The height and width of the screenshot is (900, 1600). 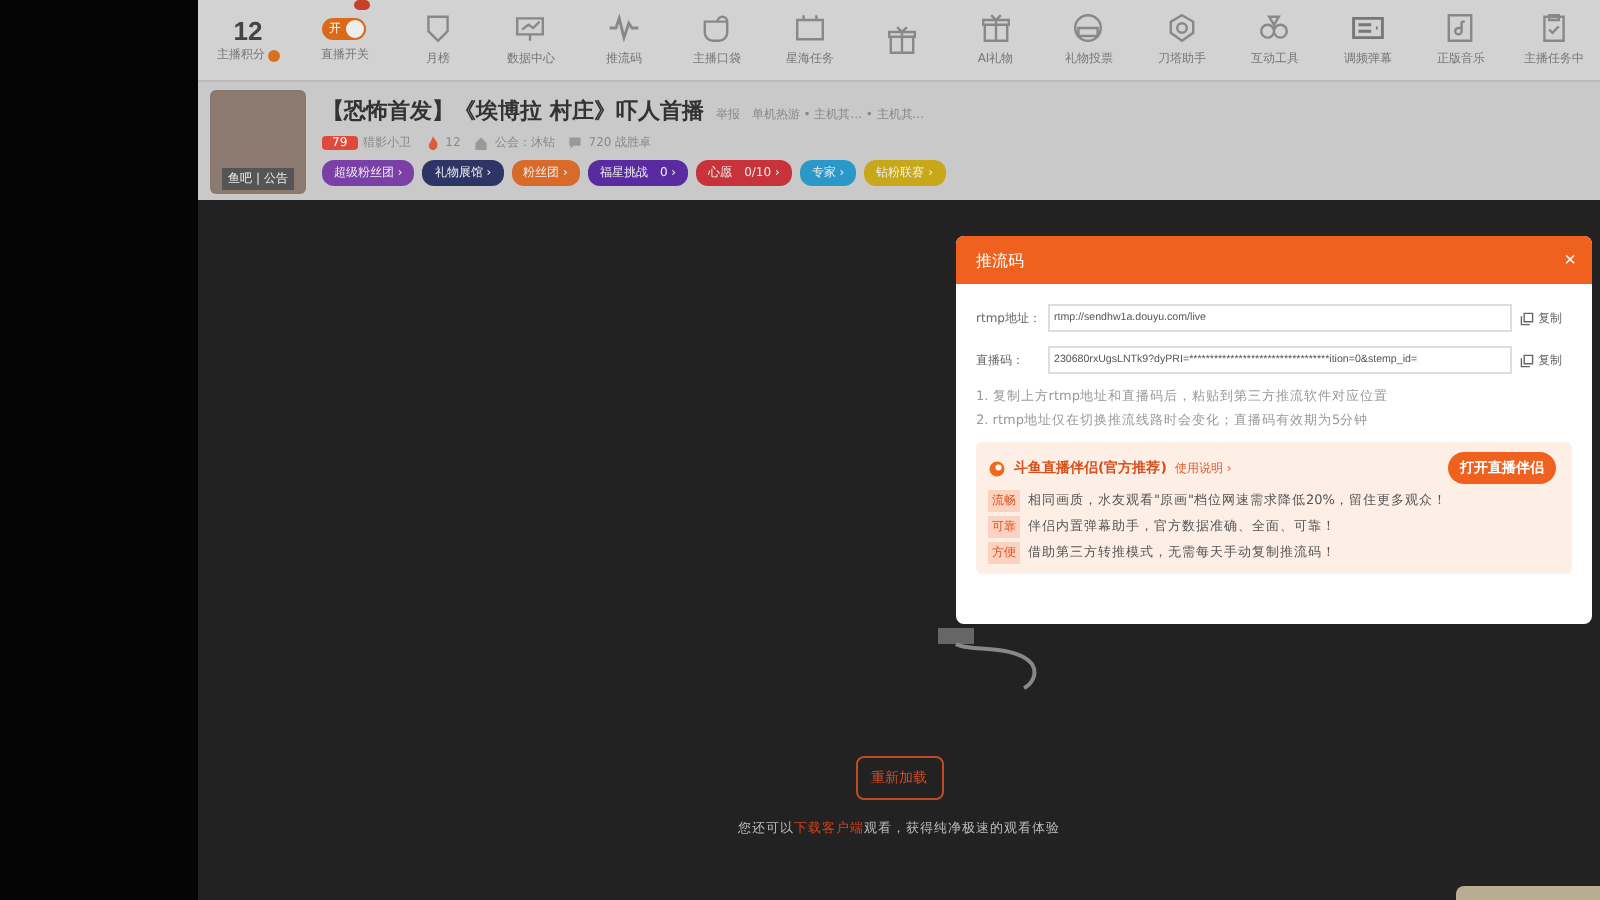 I want to click on waveform-icon, so click(x=623, y=28).